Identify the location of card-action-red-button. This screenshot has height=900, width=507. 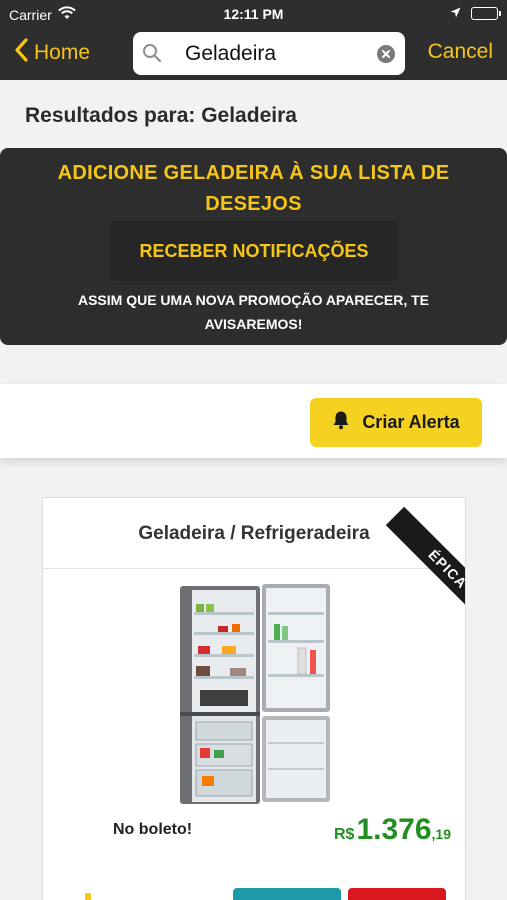
(397, 894).